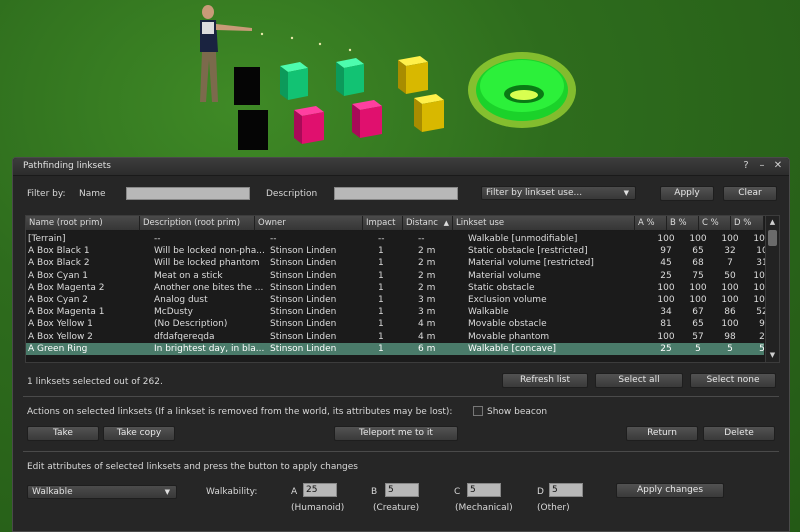 The image size is (800, 532). I want to click on table-cell: Walkable [concave], so click(512, 348).